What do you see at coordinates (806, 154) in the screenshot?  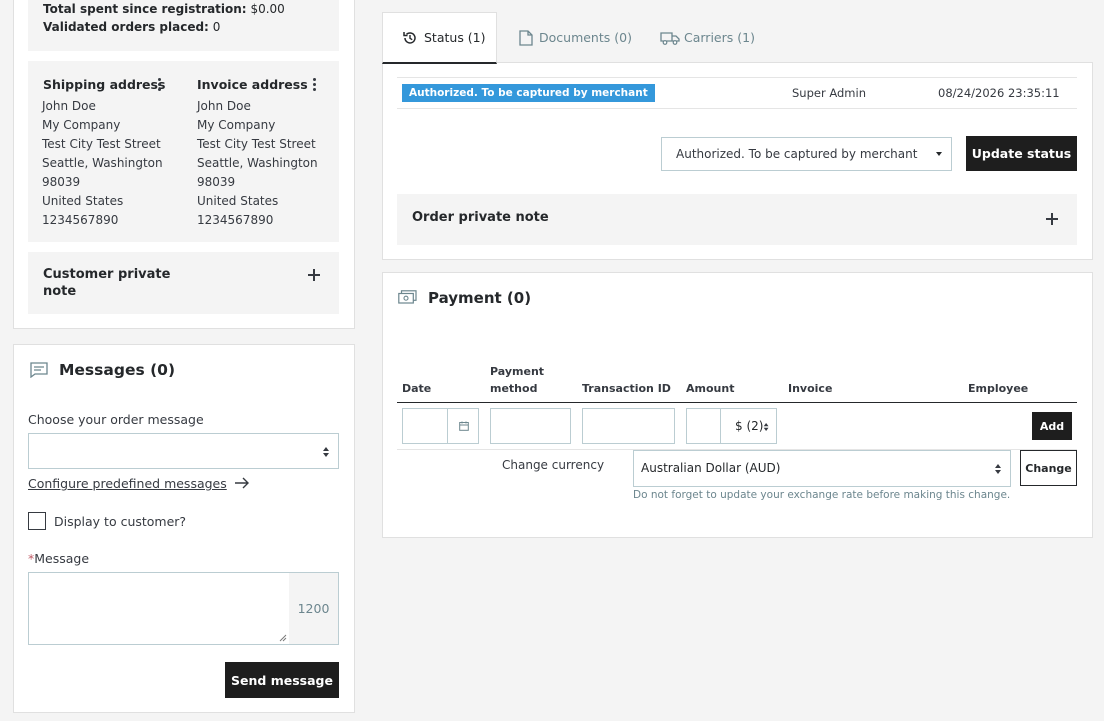 I see `order-status-select: Authorized. To be captured by merchant` at bounding box center [806, 154].